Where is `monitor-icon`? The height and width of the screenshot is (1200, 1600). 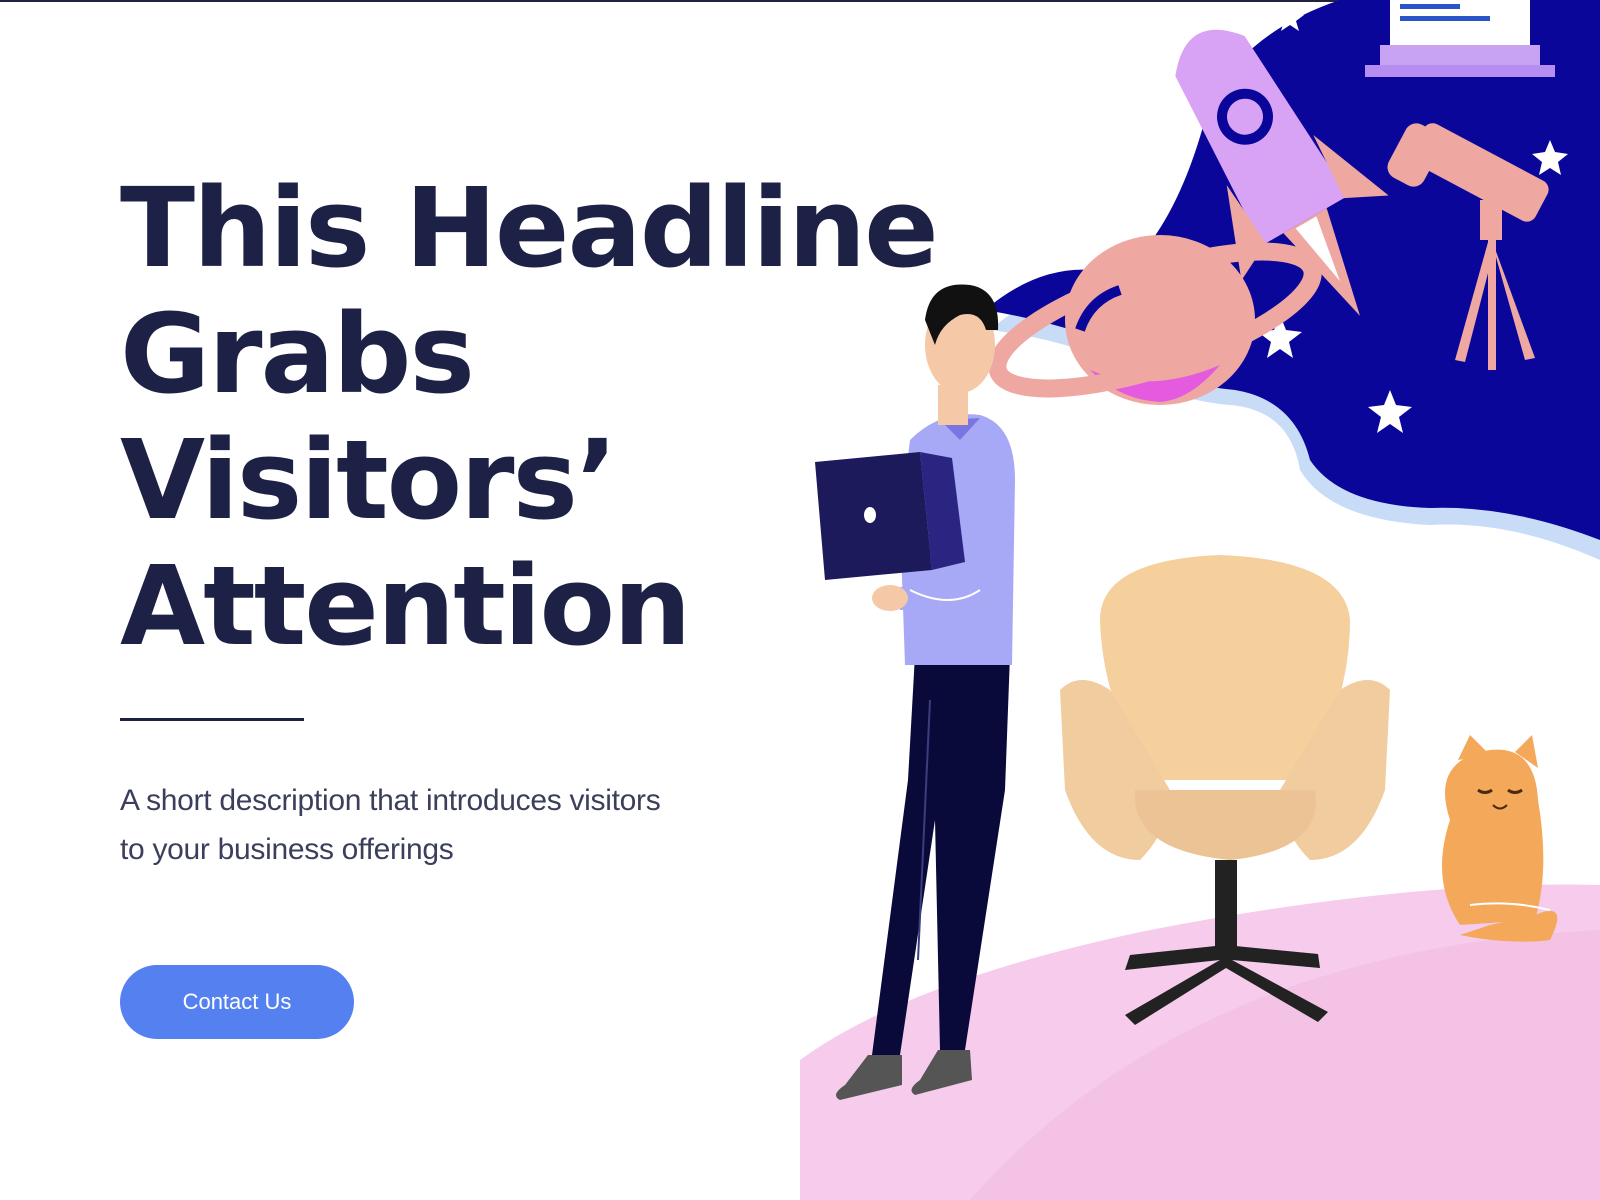 monitor-icon is located at coordinates (1460, 38).